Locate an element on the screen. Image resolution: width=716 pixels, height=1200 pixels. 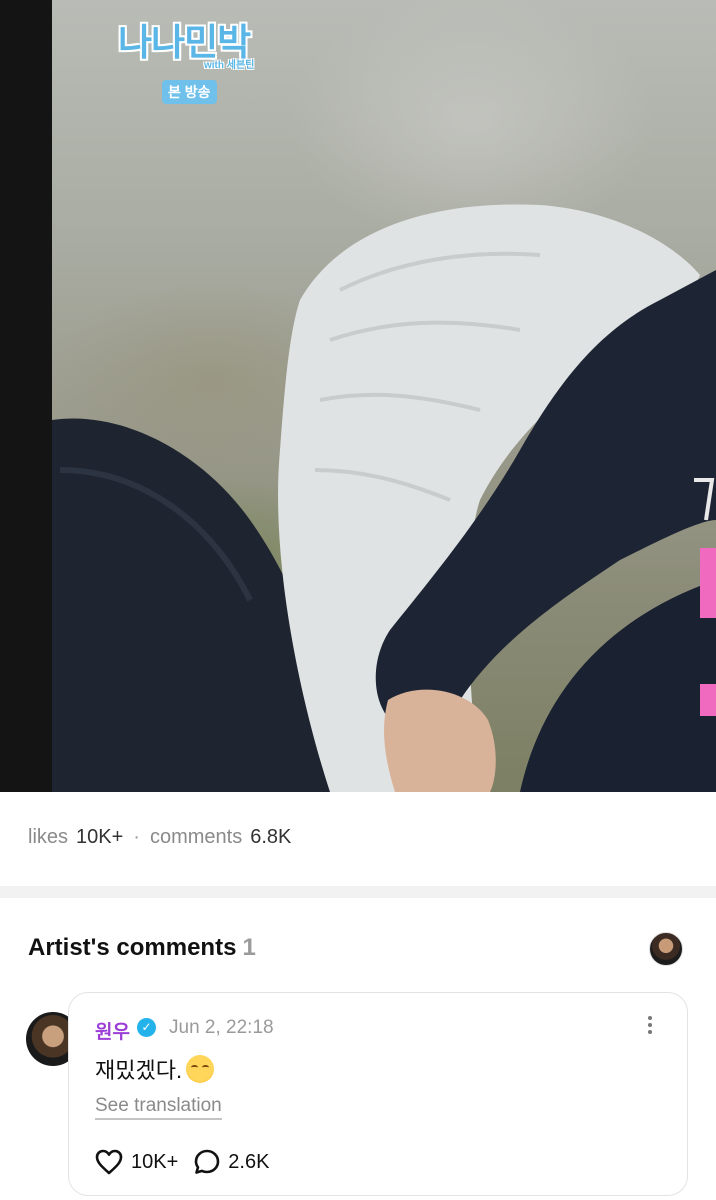
right-person-arm is located at coordinates (440, 740).